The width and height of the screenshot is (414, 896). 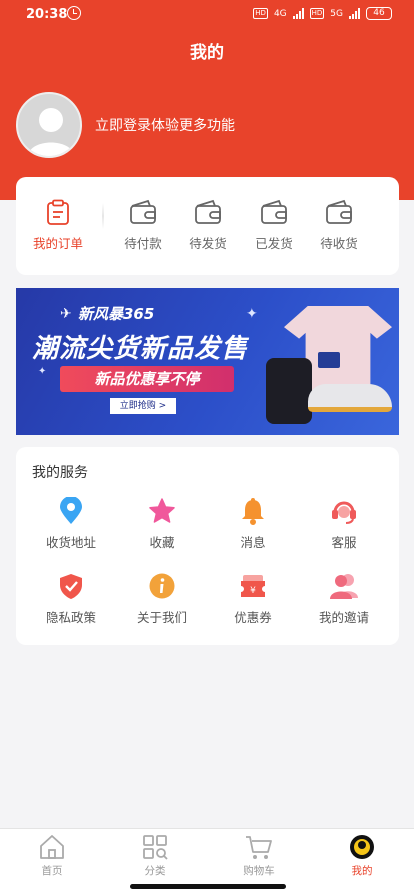 I want to click on star-icon, so click(x=162, y=510).